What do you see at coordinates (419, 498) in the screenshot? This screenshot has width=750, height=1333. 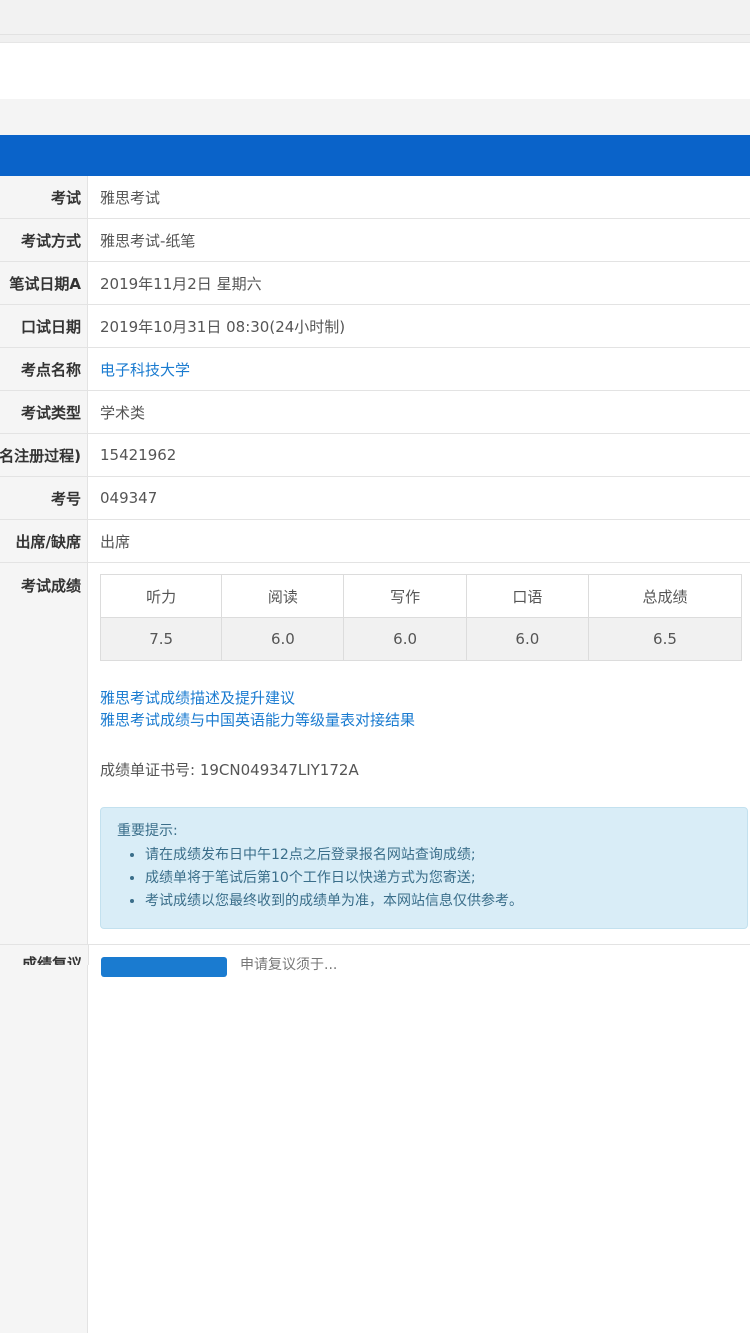 I see `row-value: 049347` at bounding box center [419, 498].